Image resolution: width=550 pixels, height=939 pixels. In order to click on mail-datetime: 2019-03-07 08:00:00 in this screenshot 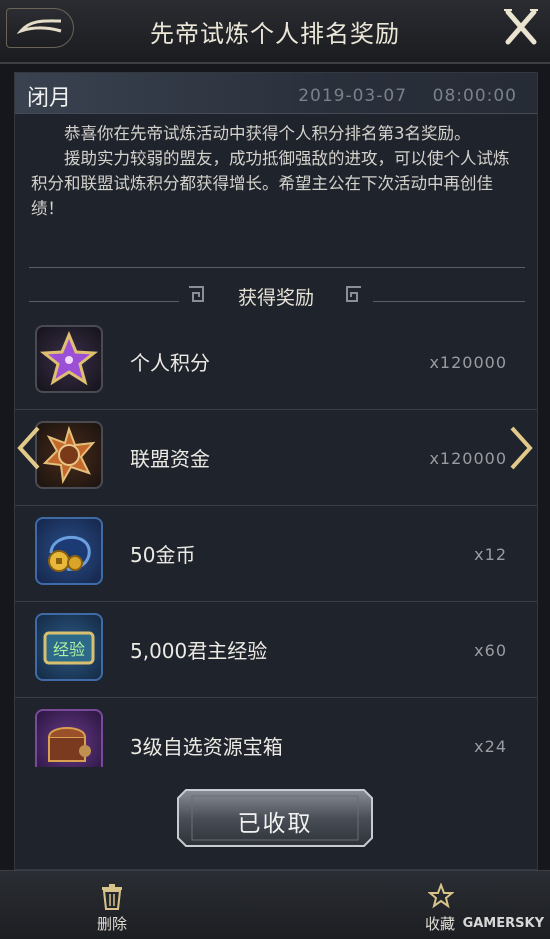, I will do `click(407, 96)`.